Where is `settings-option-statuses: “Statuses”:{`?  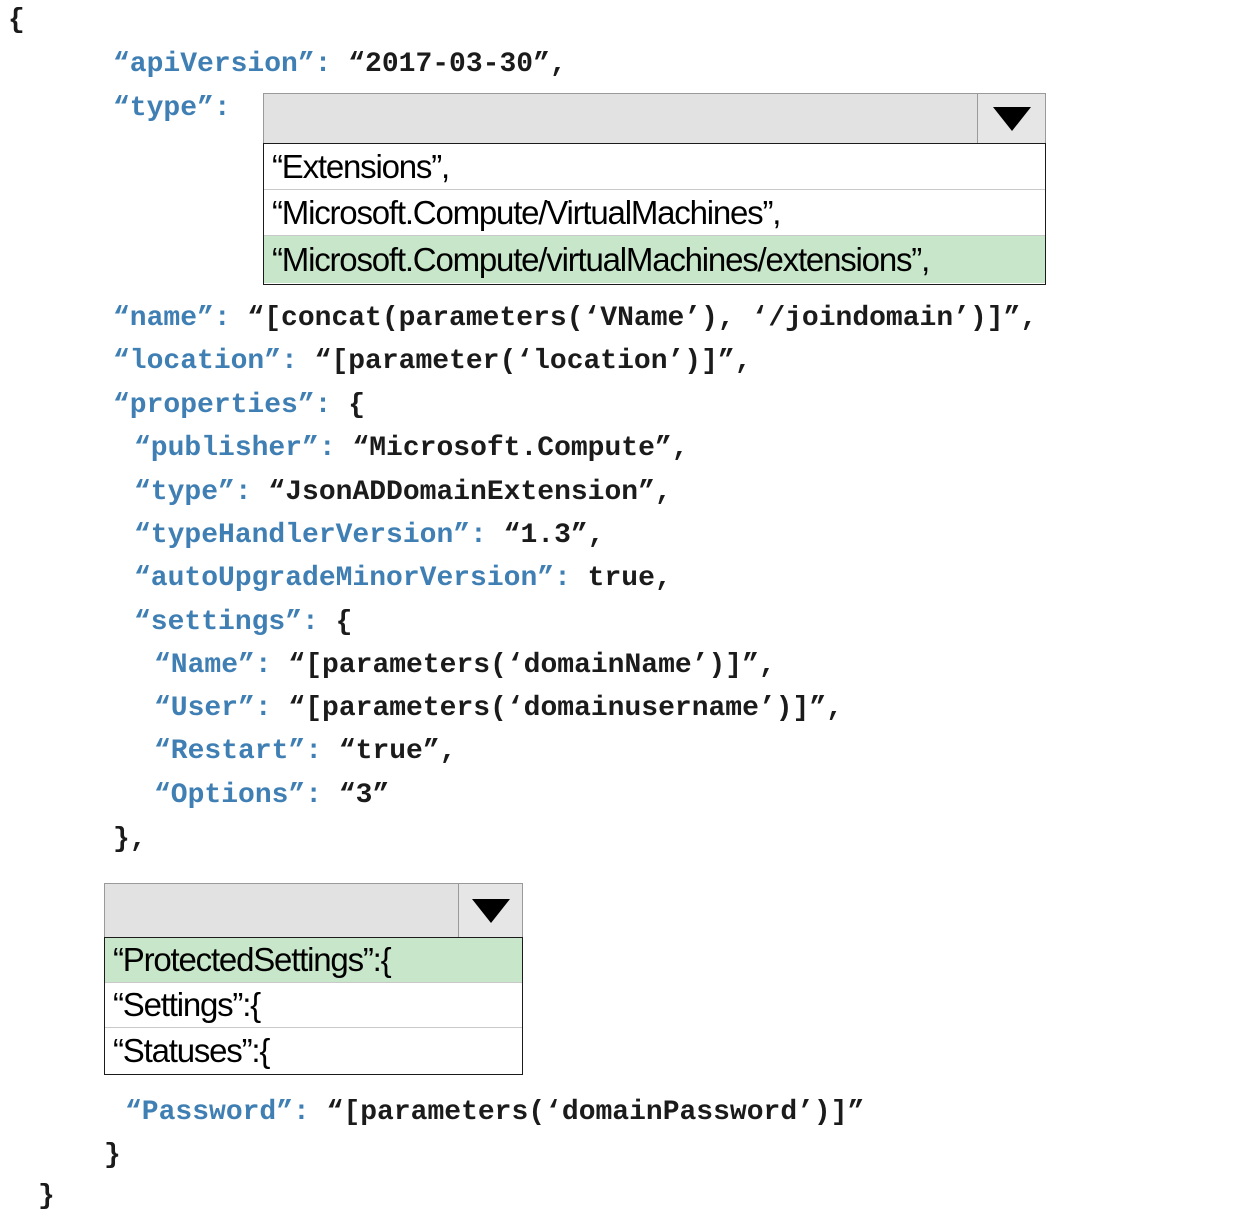
settings-option-statuses: “Statuses”:{ is located at coordinates (313, 1050).